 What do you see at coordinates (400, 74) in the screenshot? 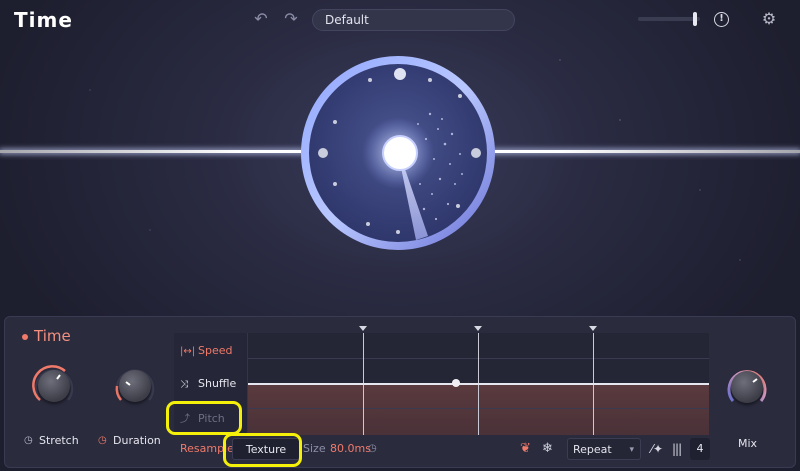
I see `dial-marker-top` at bounding box center [400, 74].